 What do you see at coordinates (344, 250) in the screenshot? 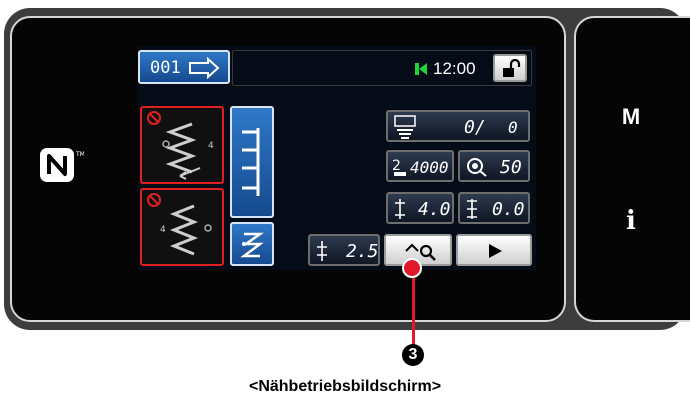
I see `pitch-button: 2.5` at bounding box center [344, 250].